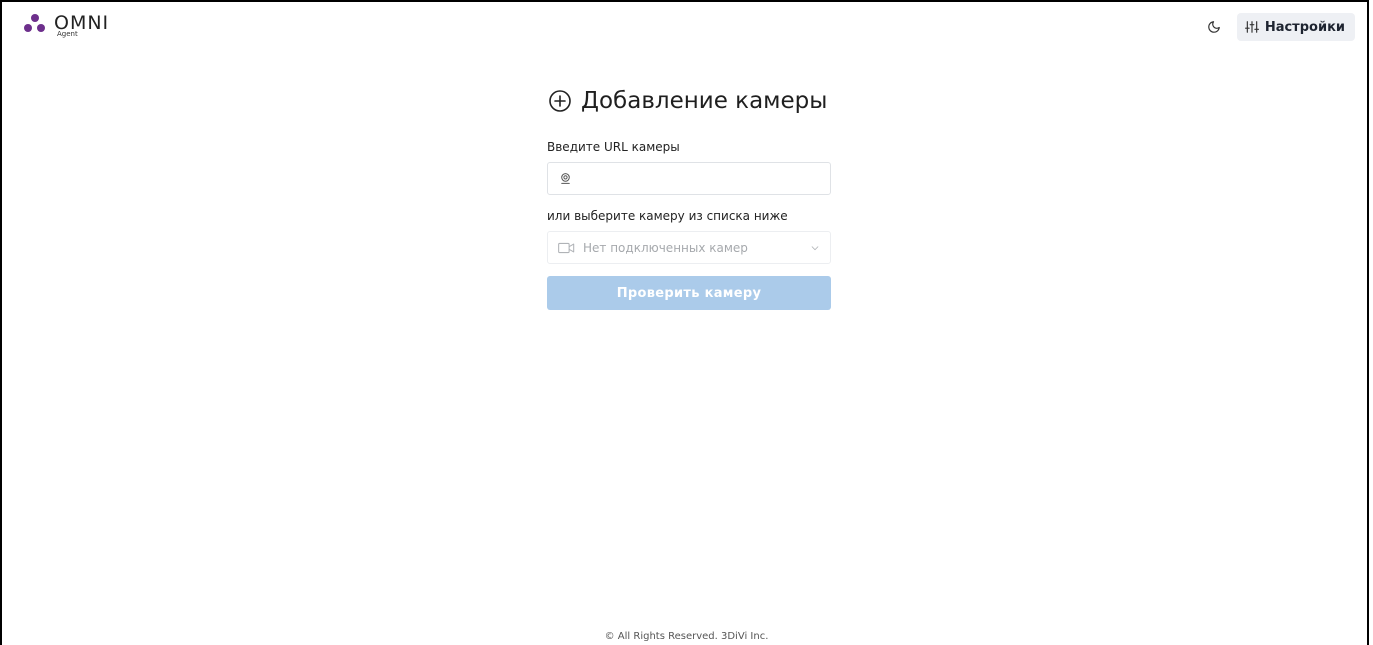  Describe the element at coordinates (37, 25) in the screenshot. I see `logo-dots-icon` at that location.